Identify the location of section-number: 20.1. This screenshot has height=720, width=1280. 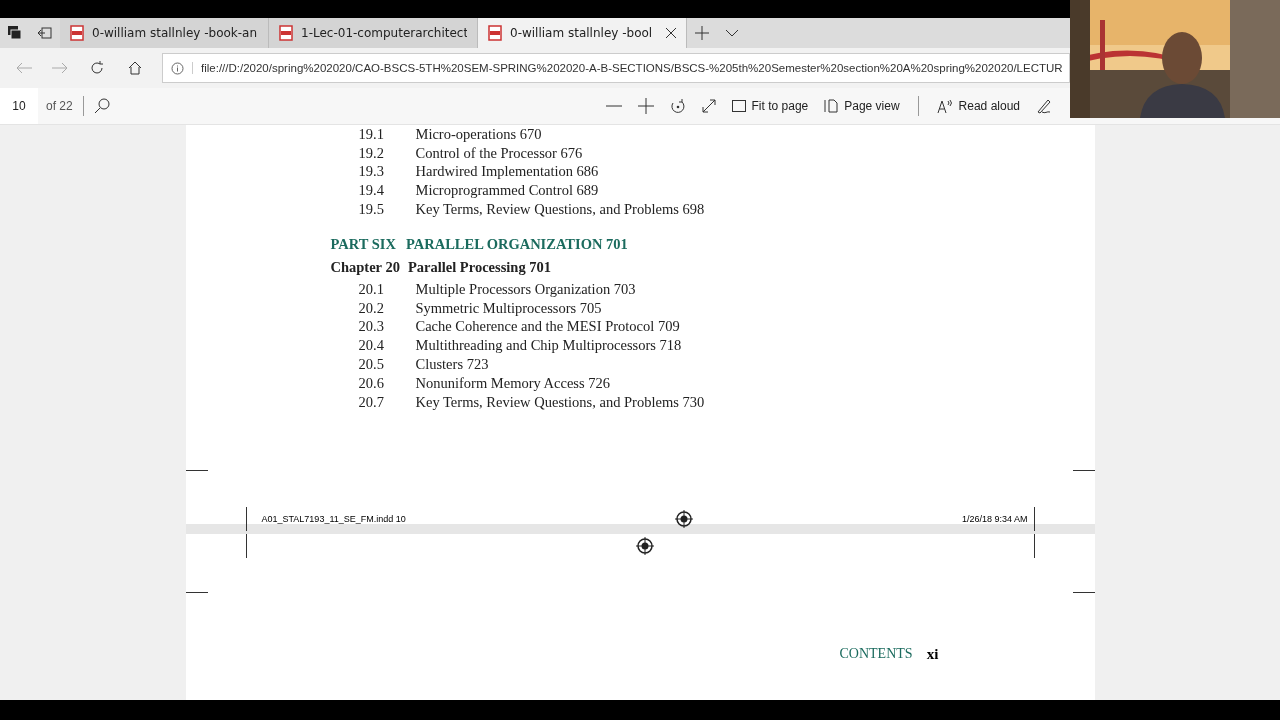
(371, 289).